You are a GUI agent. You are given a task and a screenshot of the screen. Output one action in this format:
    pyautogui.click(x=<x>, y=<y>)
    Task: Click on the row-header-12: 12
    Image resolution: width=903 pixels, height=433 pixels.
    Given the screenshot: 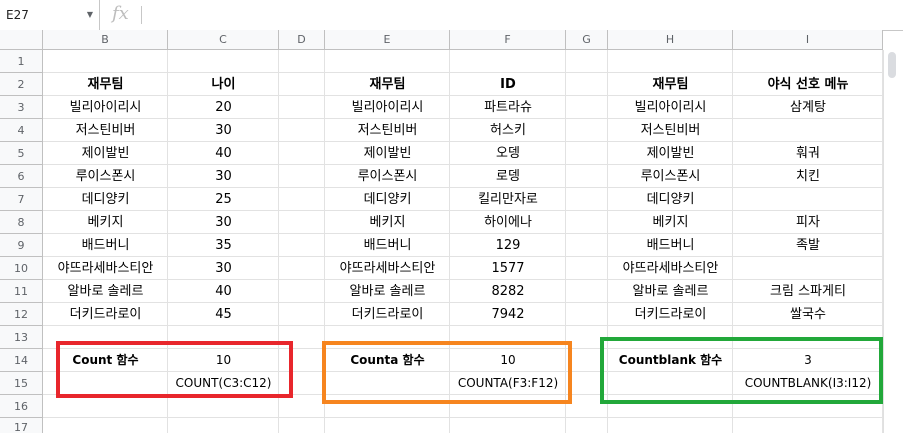 What is the action you would take?
    pyautogui.click(x=21, y=314)
    